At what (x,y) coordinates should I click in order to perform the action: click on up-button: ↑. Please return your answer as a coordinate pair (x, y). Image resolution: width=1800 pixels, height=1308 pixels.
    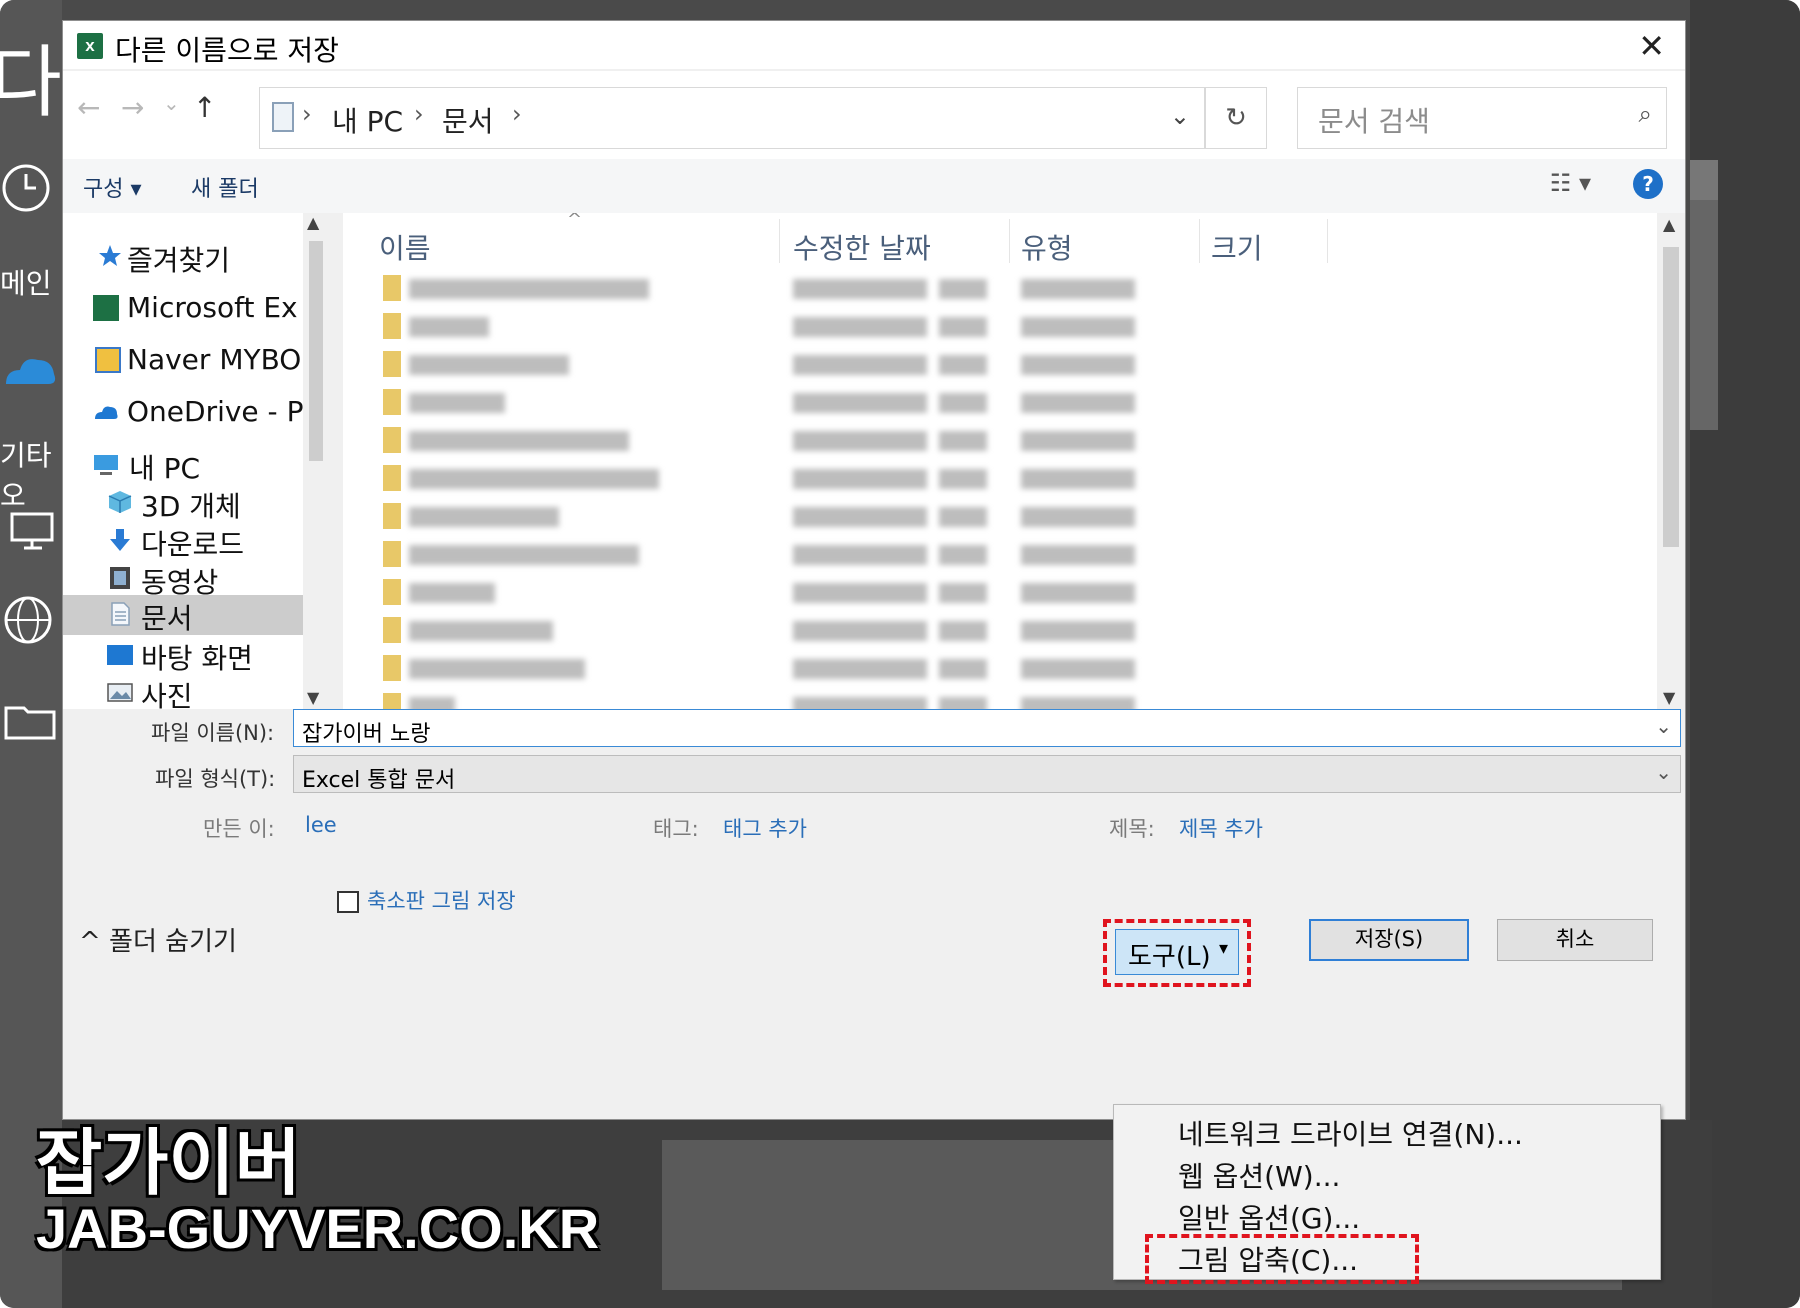
    Looking at the image, I should click on (204, 107).